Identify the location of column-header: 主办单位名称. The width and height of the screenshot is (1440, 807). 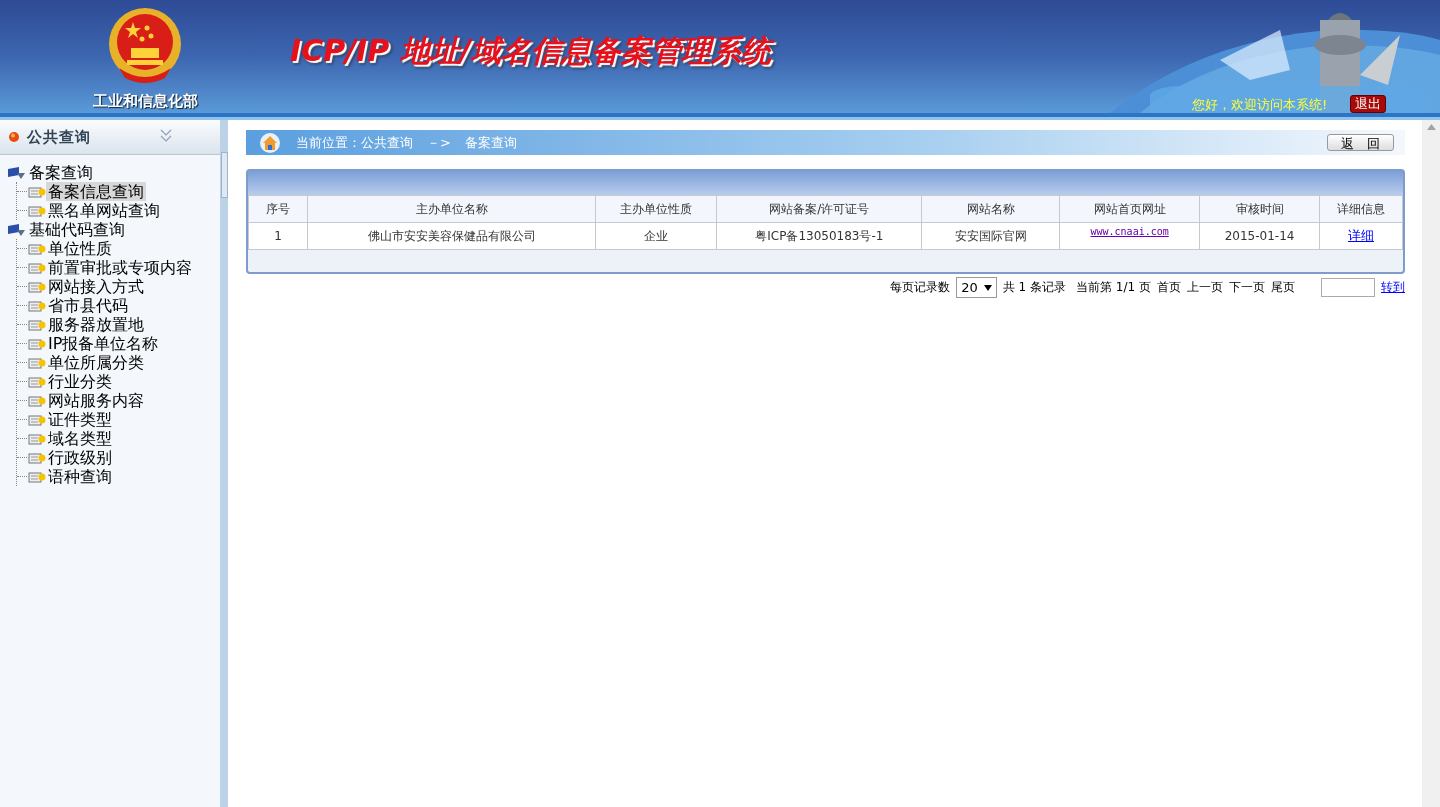
(451, 209).